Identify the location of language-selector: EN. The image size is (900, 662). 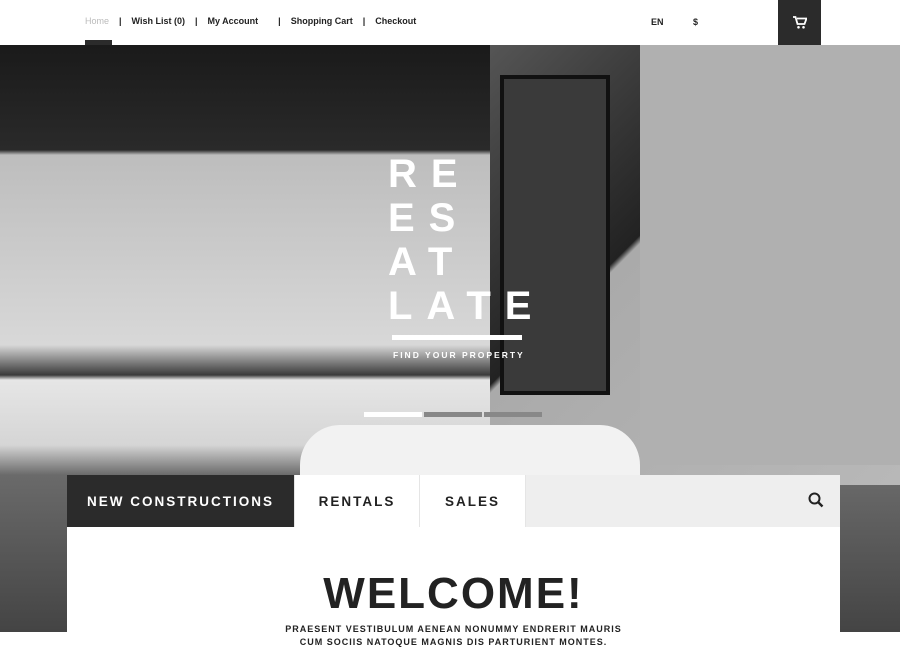
(657, 22).